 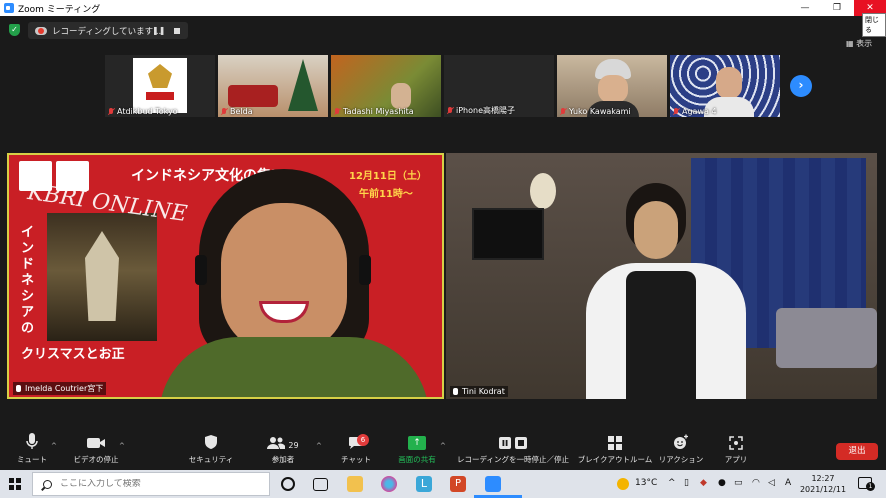 I want to click on close-tooltip: 閉じる, so click(x=874, y=25).